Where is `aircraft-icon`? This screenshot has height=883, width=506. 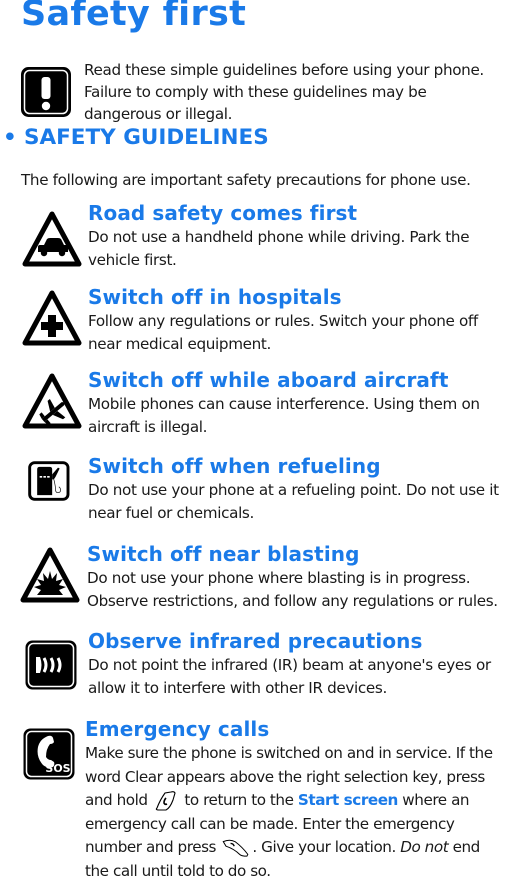 aircraft-icon is located at coordinates (52, 401).